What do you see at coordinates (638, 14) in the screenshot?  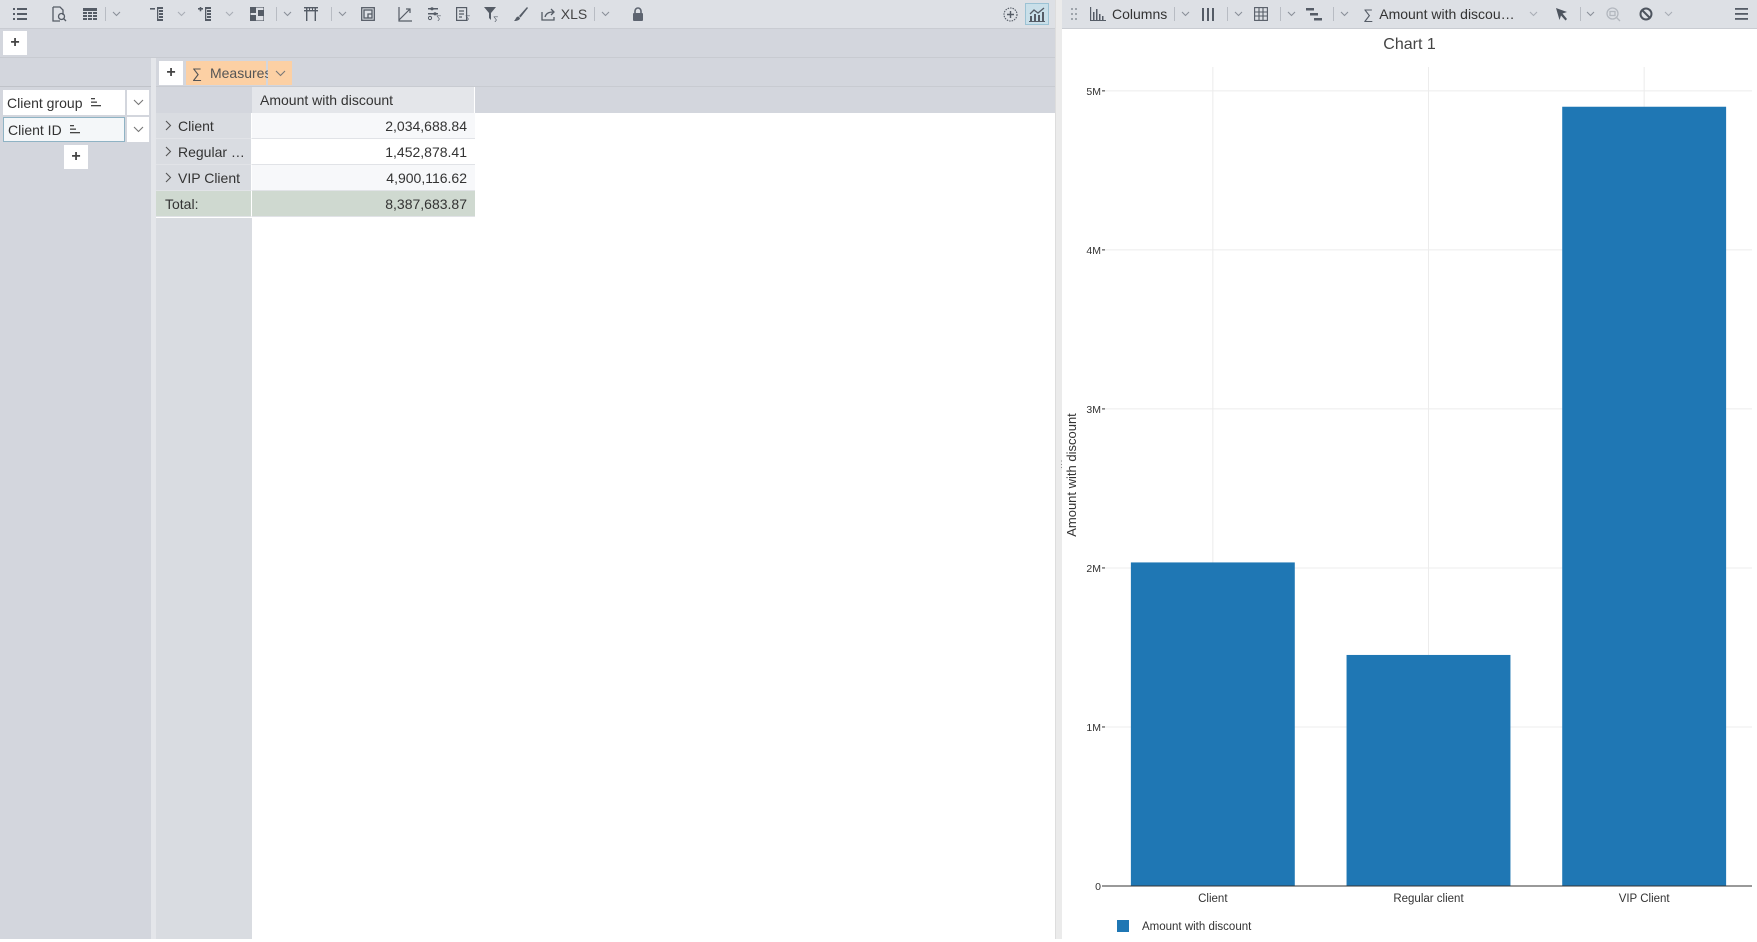 I see `lock-button` at bounding box center [638, 14].